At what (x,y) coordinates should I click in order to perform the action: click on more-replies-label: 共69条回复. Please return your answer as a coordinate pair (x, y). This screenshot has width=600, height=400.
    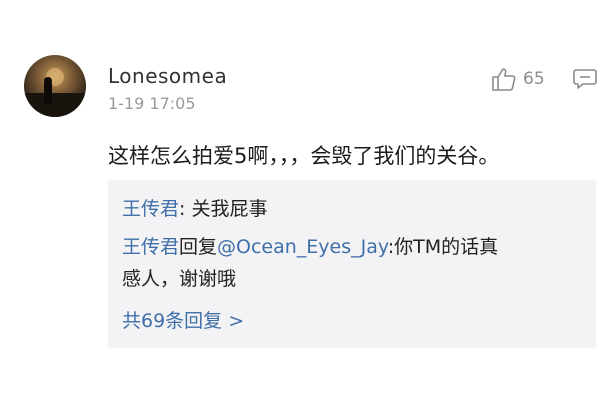
    Looking at the image, I should click on (172, 321).